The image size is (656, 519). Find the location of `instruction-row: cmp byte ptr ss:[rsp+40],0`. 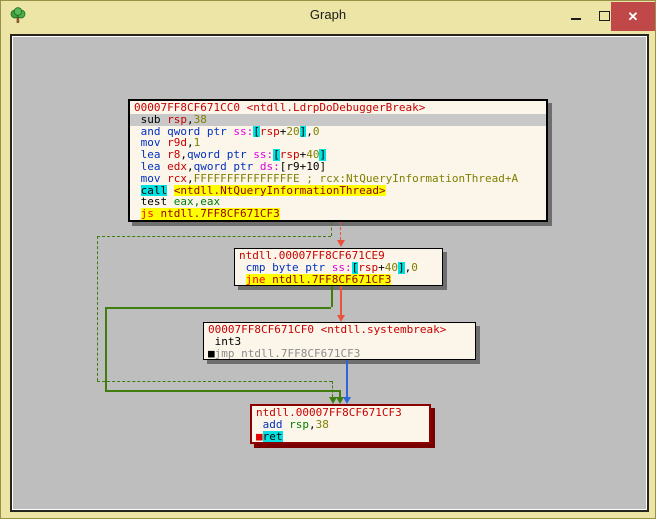

instruction-row: cmp byte ptr ss:[rsp+40],0 is located at coordinates (338, 267).